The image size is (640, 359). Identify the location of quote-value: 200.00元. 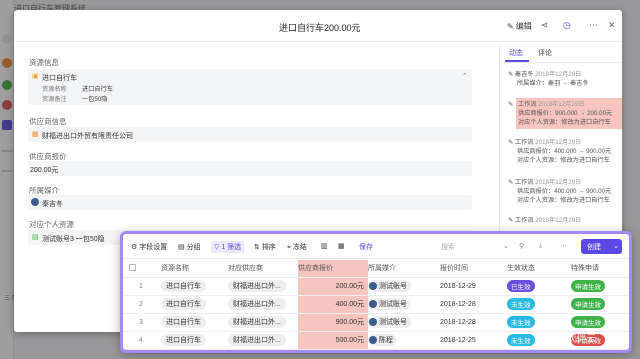
(44, 170).